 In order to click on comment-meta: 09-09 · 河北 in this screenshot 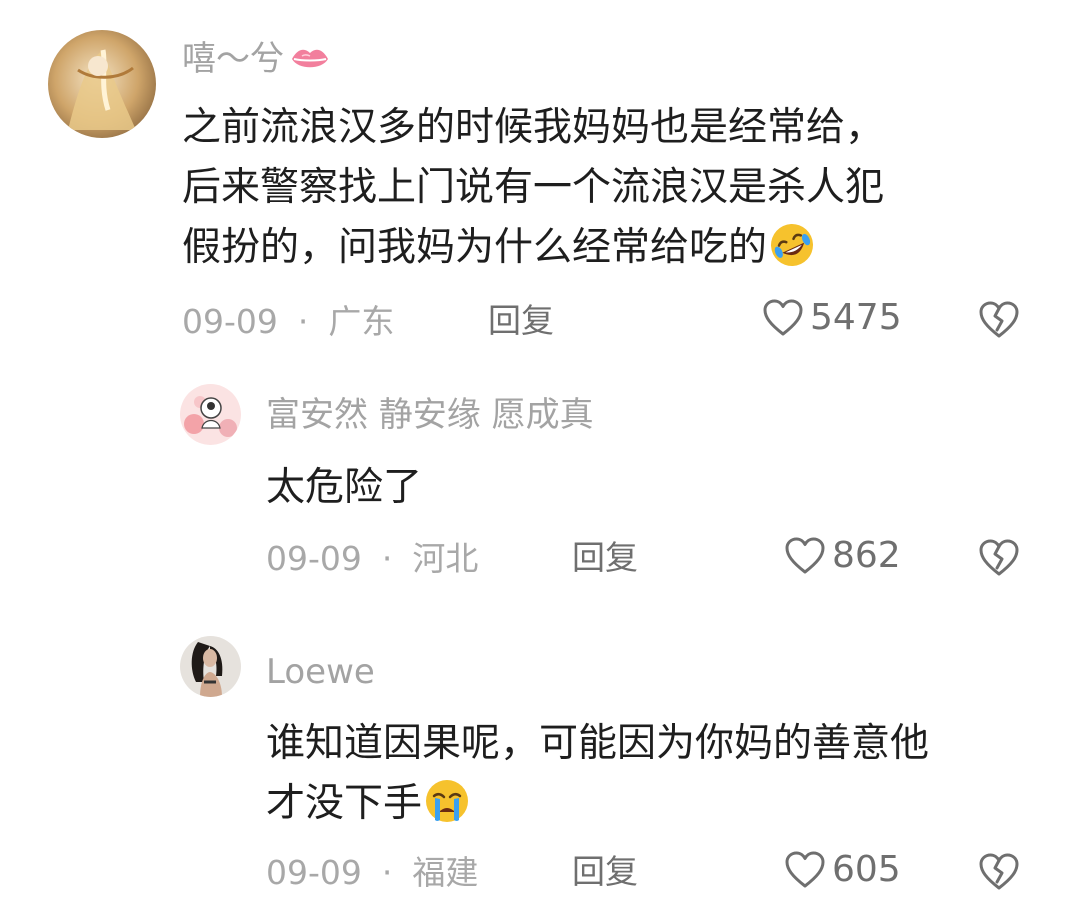, I will do `click(372, 558)`.